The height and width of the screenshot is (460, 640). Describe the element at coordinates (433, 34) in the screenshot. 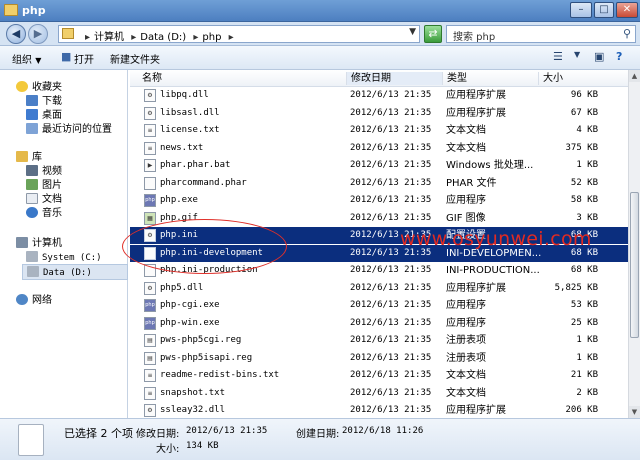

I see `refresh-button: ⇄` at that location.